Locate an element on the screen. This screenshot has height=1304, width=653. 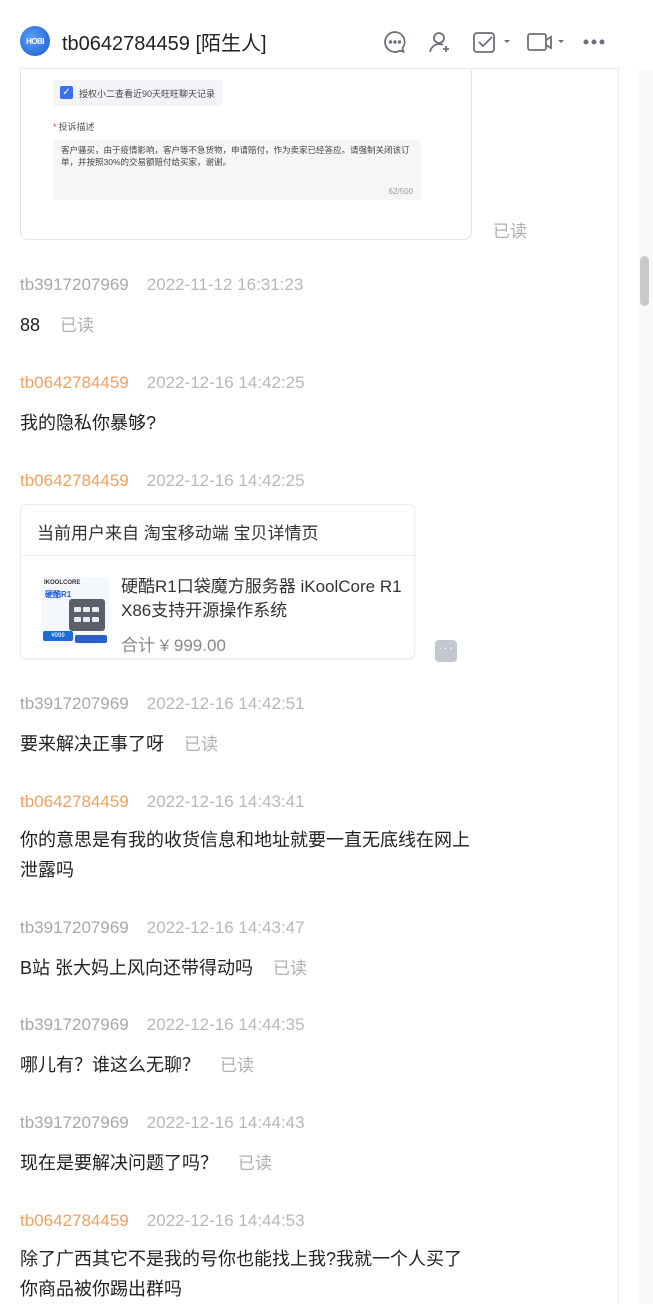
message-meta: tb0642784459 2022-12-16 14:43:41 is located at coordinates (162, 802).